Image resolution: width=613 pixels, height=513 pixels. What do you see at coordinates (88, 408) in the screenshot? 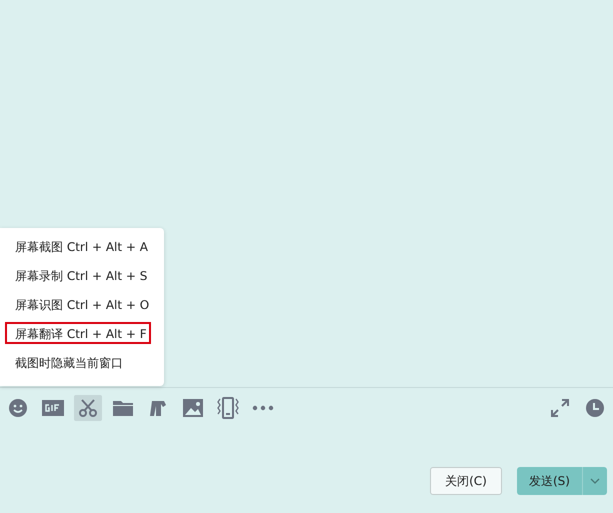
I see `scissors-icon` at bounding box center [88, 408].